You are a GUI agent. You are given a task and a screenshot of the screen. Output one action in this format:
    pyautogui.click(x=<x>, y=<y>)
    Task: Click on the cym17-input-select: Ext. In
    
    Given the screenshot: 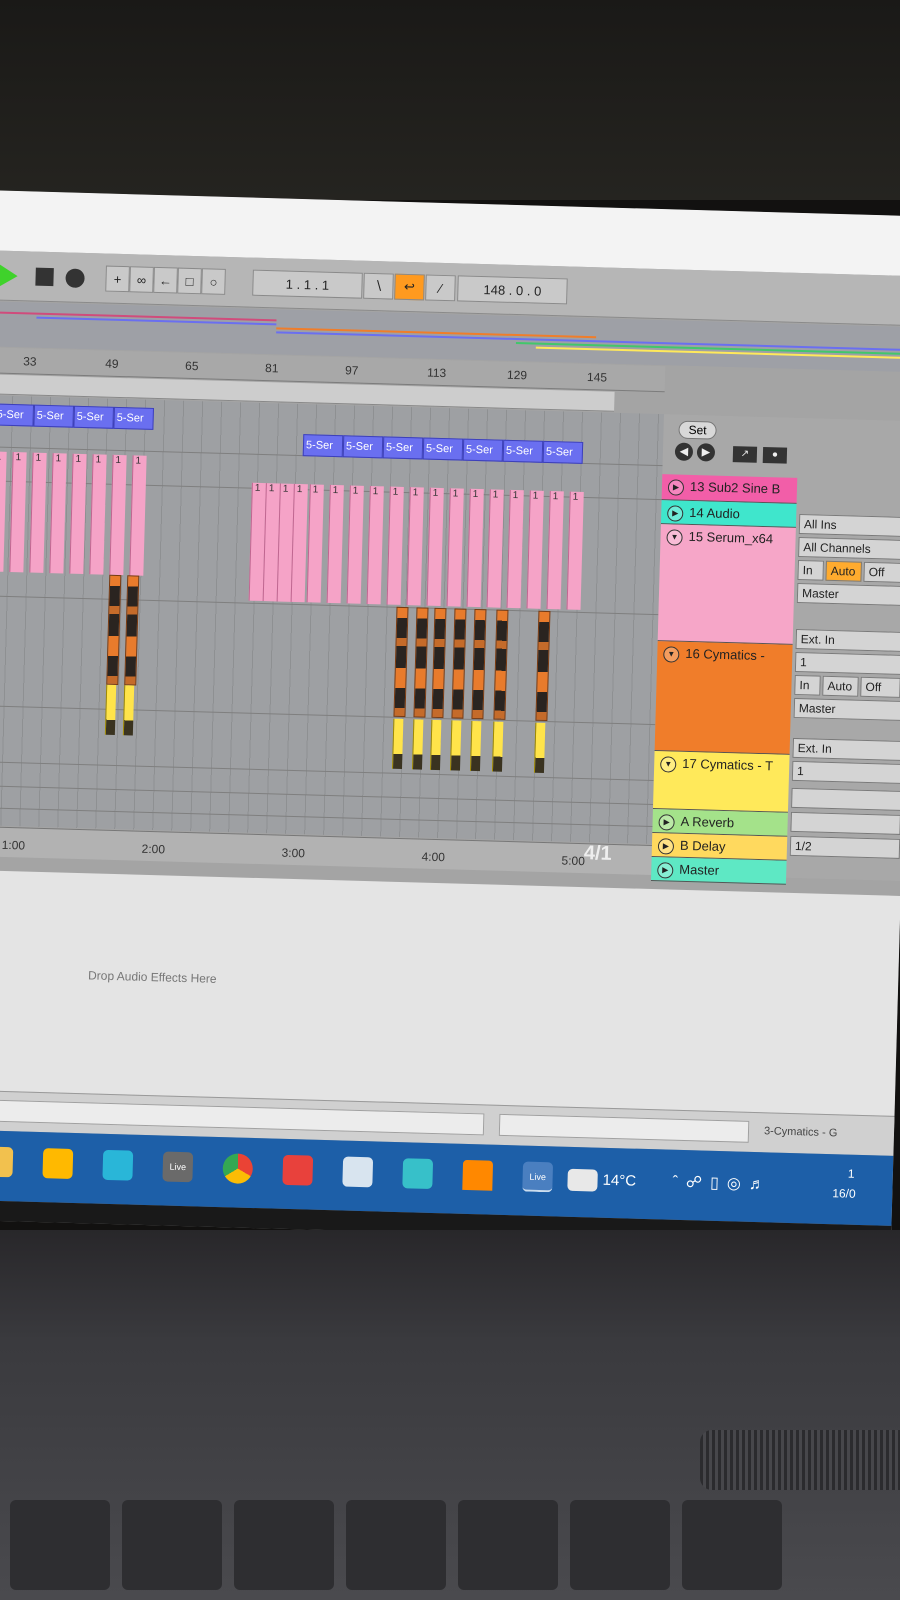 What is the action you would take?
    pyautogui.click(x=846, y=749)
    